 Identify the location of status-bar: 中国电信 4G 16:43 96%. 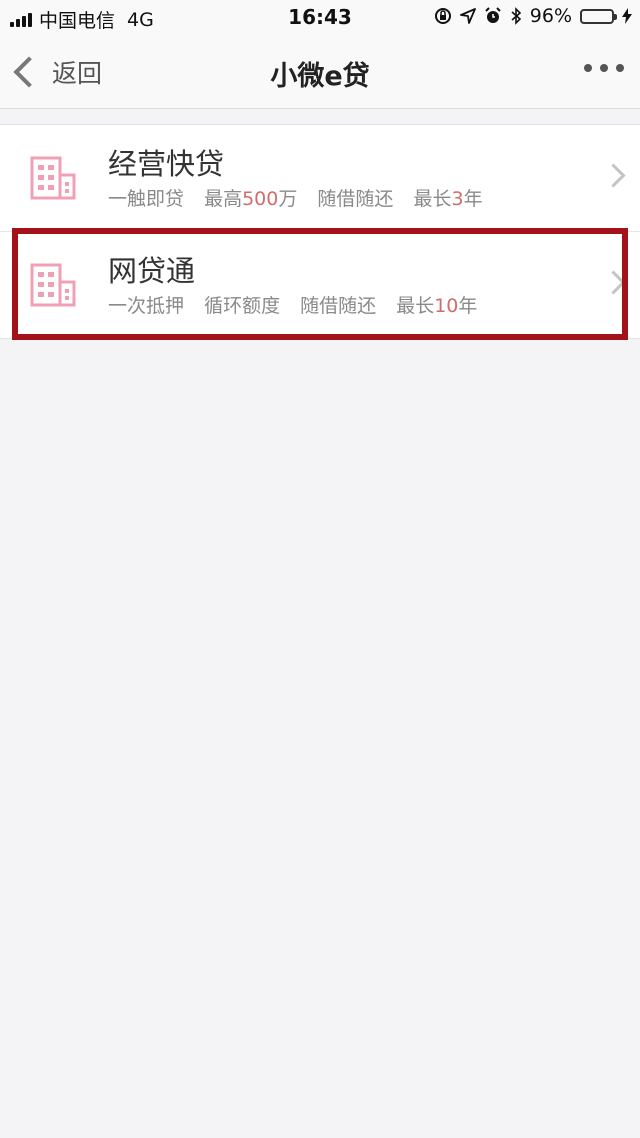
(320, 18).